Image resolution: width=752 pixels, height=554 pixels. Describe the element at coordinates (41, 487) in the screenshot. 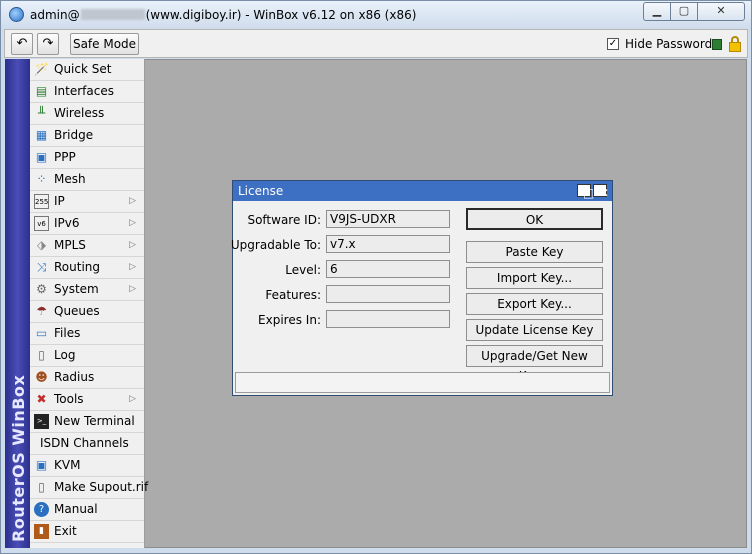

I see `supout-icon: ▯` at that location.